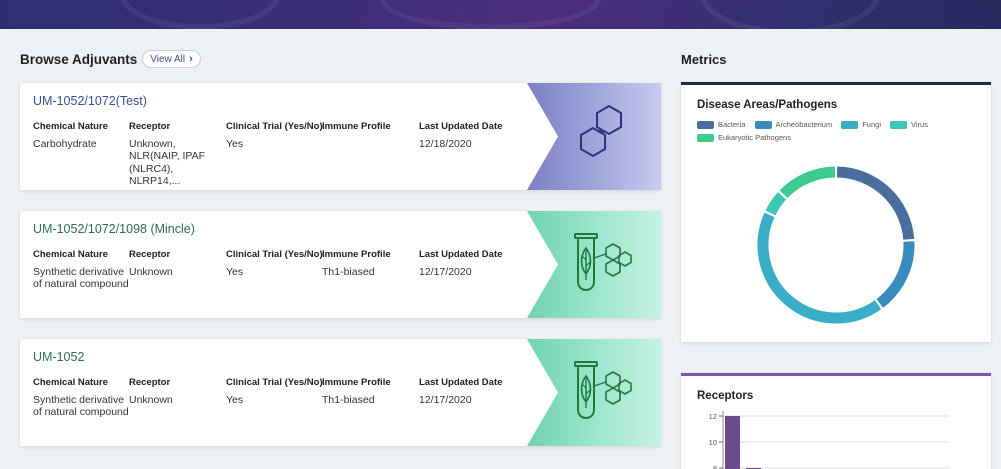 This screenshot has width=1001, height=469. I want to click on donut-slice-fungi, so click(819, 268).